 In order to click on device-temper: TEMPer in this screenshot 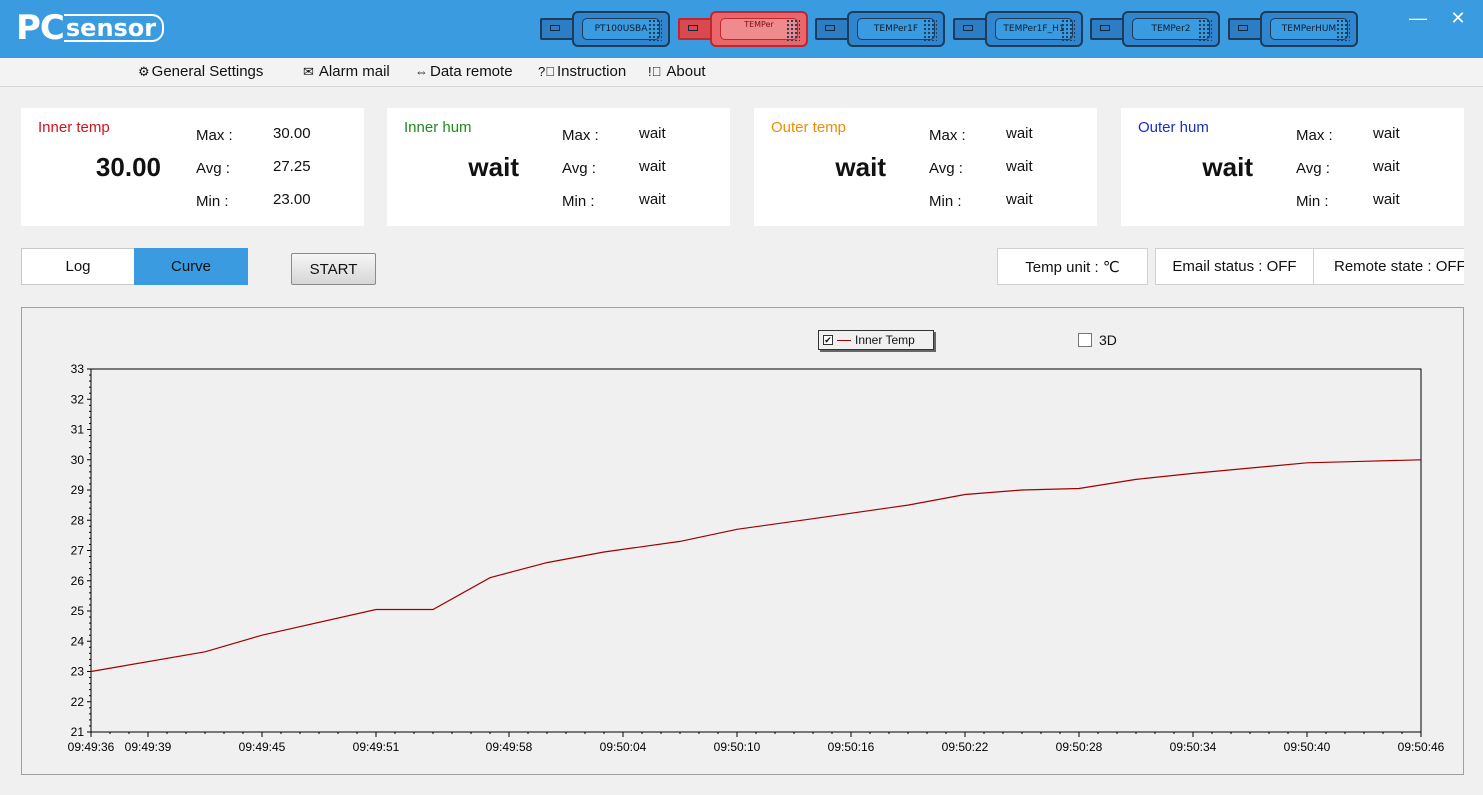, I will do `click(743, 29)`.